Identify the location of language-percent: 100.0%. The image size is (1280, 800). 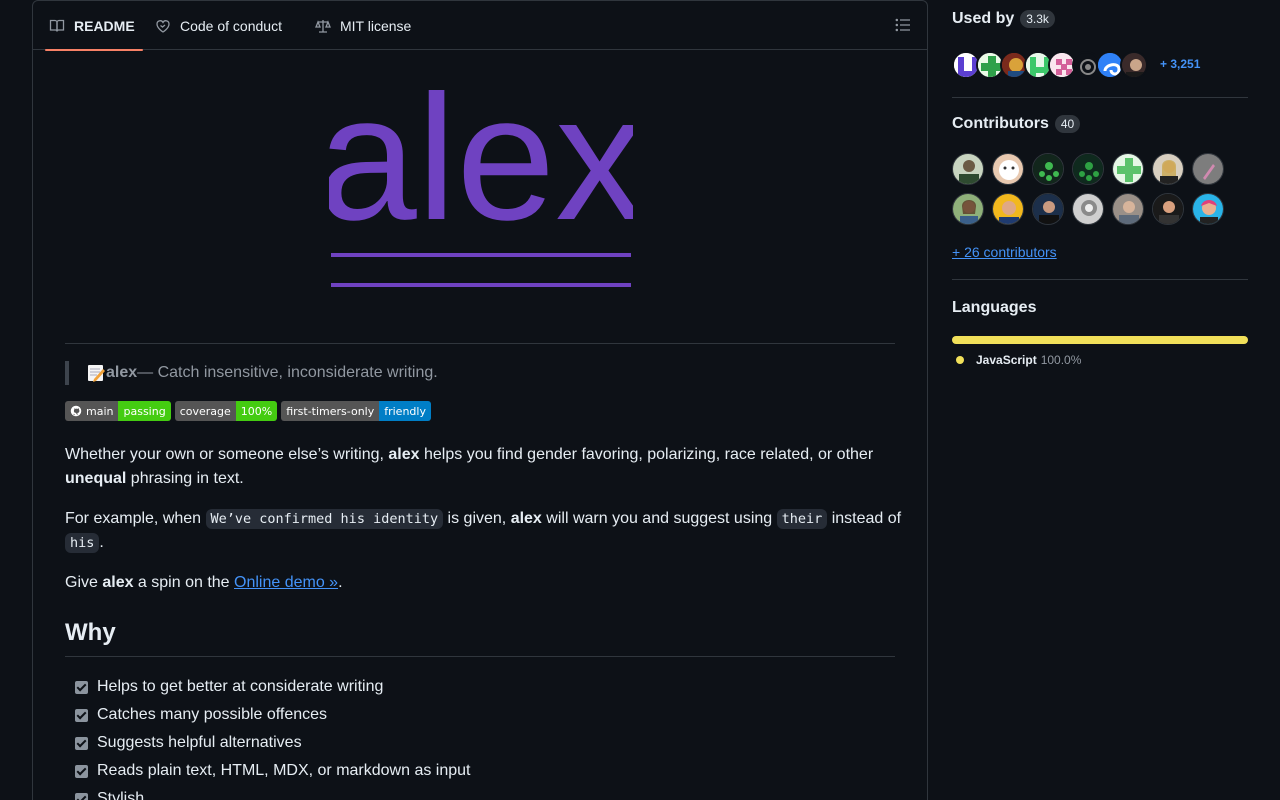
(1061, 360).